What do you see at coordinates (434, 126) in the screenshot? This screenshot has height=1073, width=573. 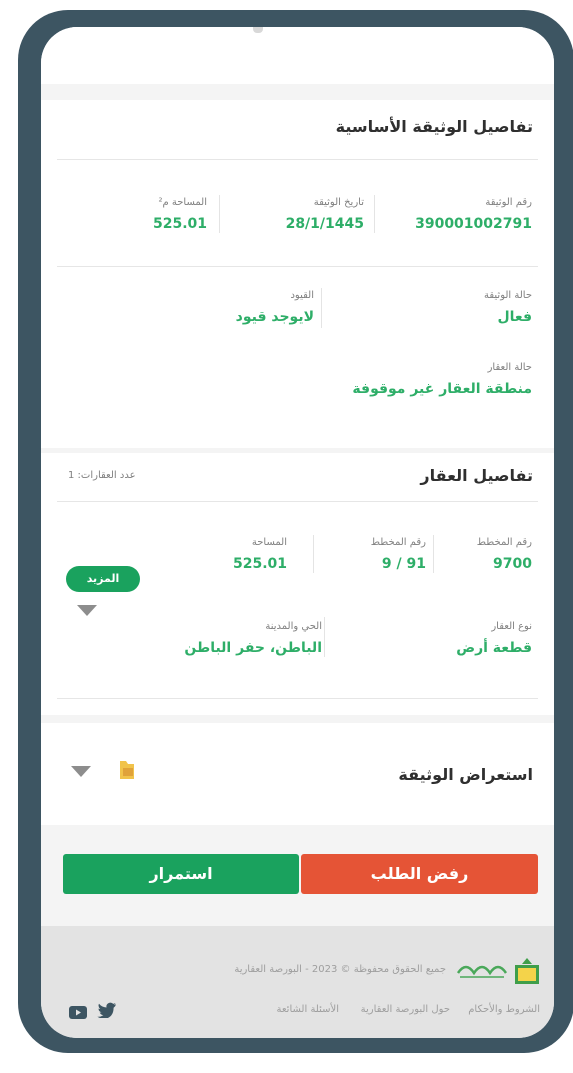 I see `document-details-title: تفاصيل الوثيقة الأساسية` at bounding box center [434, 126].